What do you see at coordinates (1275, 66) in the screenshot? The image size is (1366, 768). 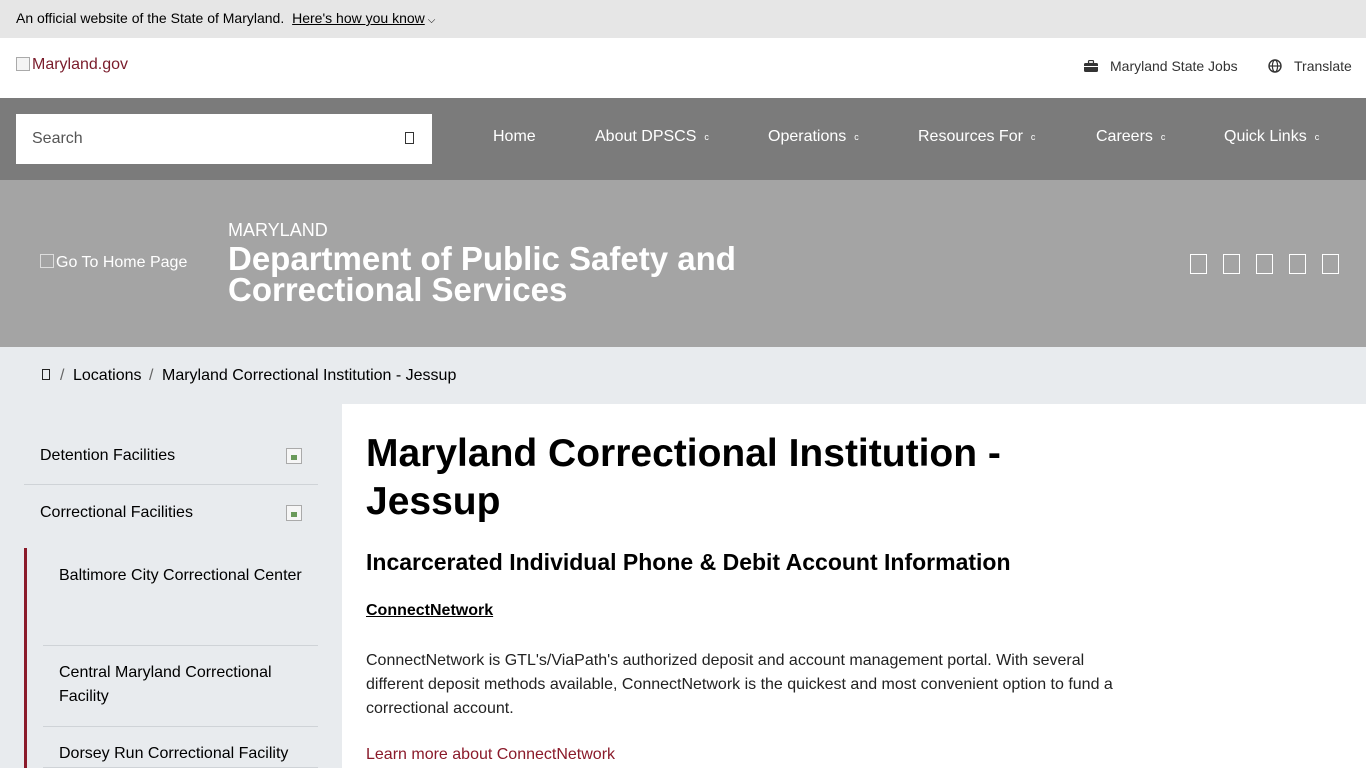 I see `globe-icon` at bounding box center [1275, 66].